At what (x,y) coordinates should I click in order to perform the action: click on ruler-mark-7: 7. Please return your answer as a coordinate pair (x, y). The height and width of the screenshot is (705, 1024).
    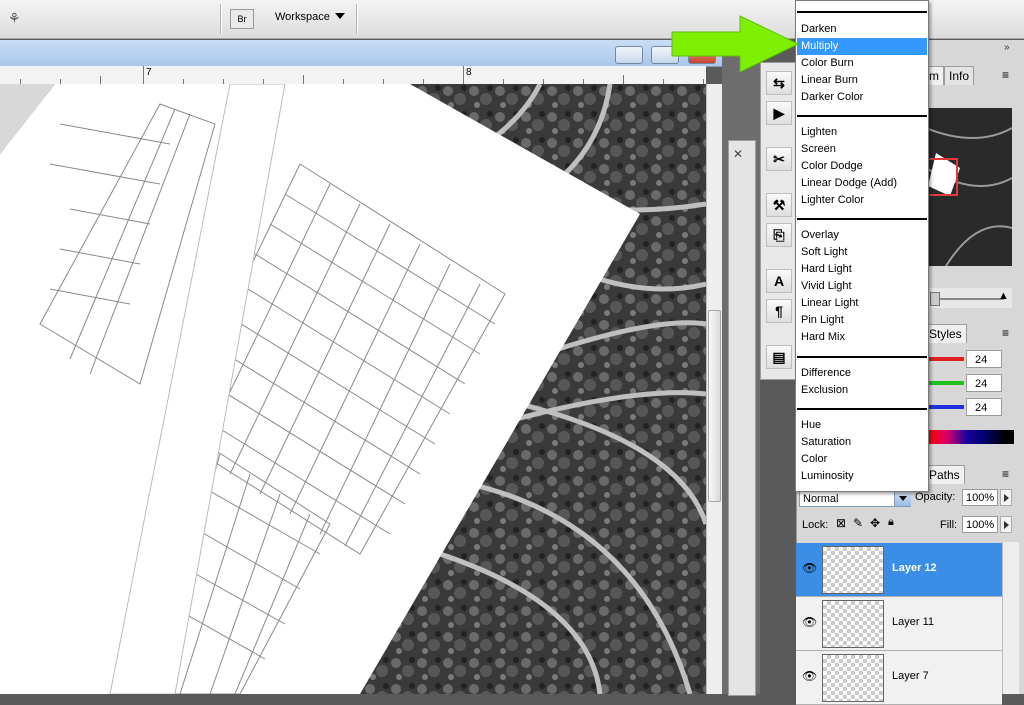
    Looking at the image, I should click on (149, 72).